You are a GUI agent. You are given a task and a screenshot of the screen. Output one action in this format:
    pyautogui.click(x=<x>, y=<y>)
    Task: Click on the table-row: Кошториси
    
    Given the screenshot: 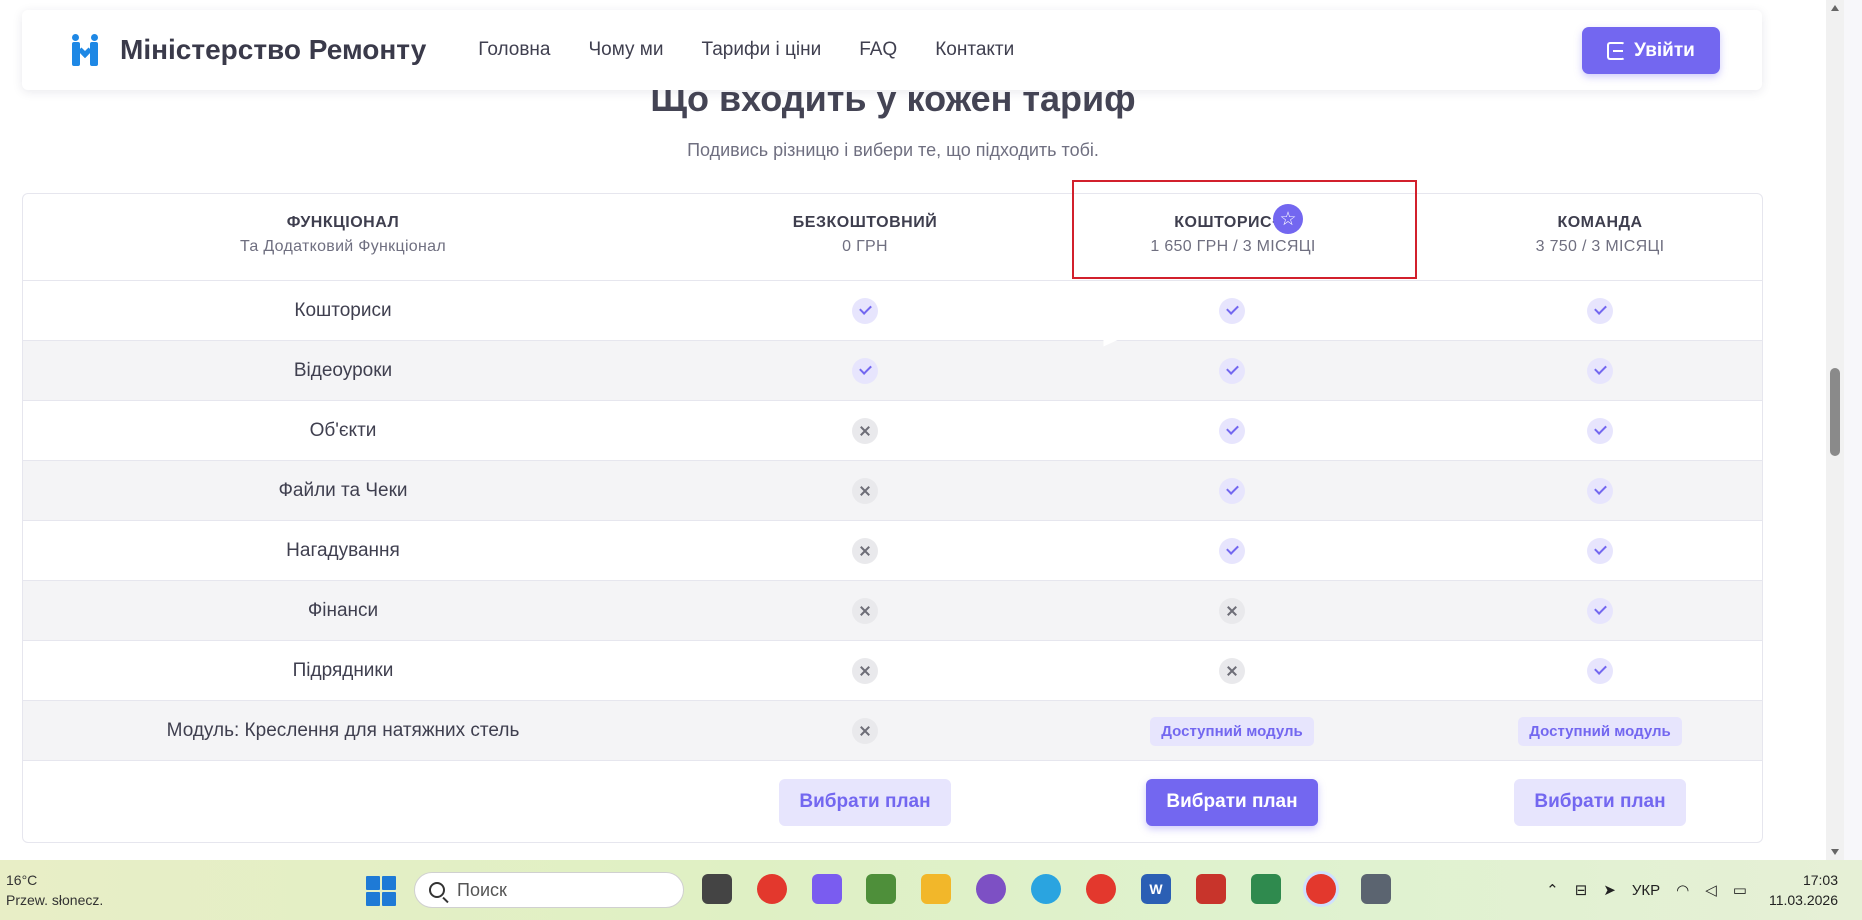 What is the action you would take?
    pyautogui.click(x=892, y=311)
    